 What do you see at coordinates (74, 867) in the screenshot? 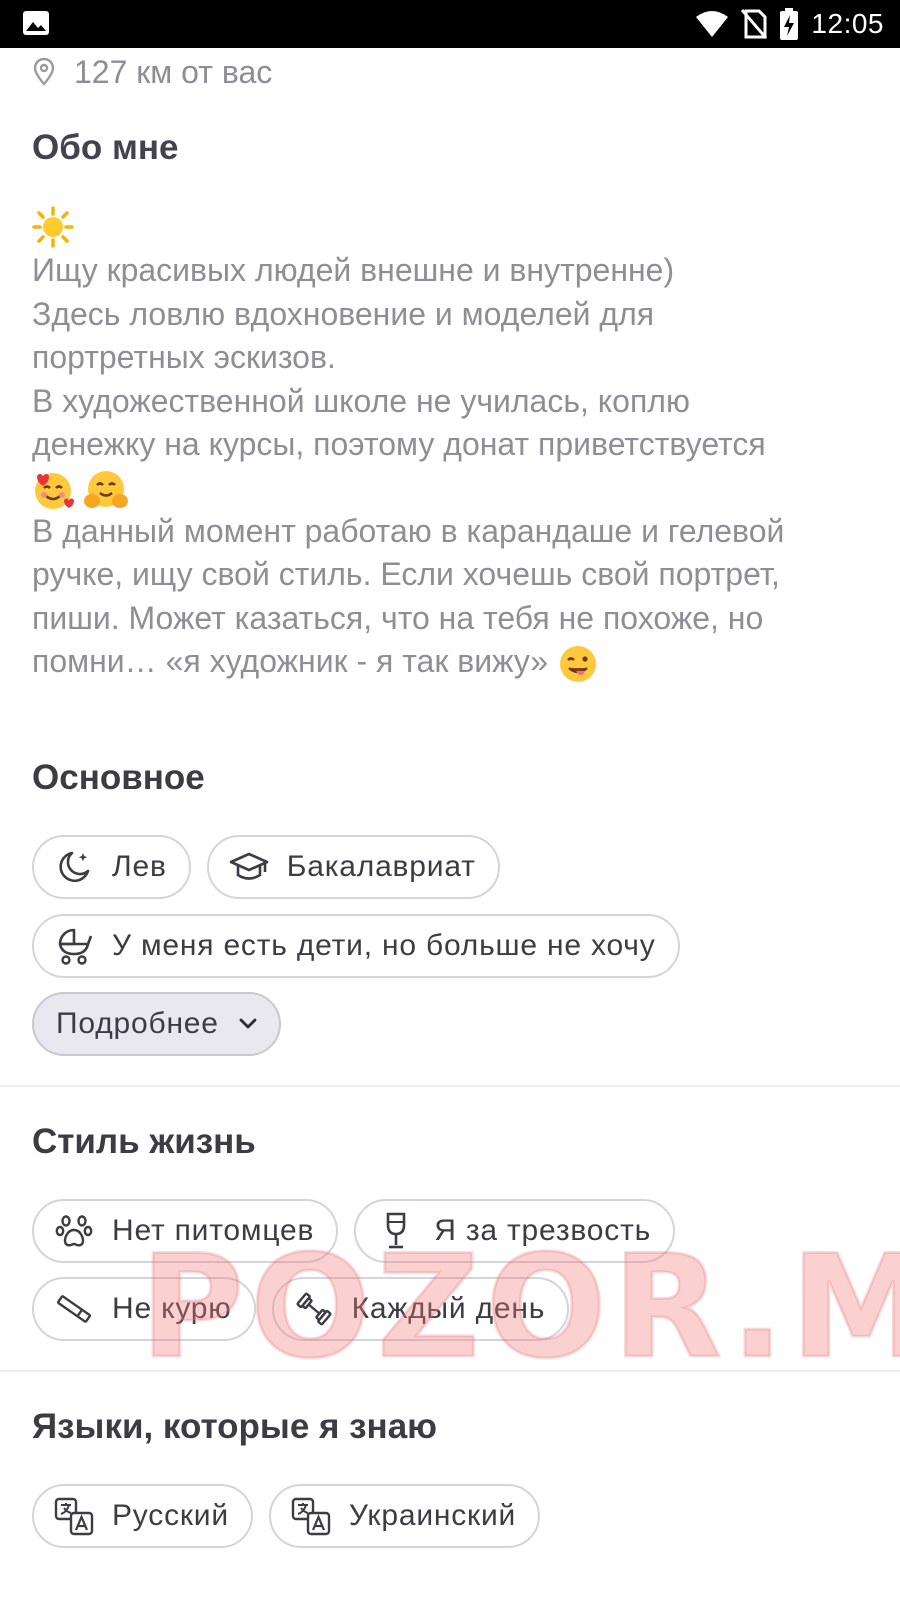
I see `moon-stars-icon` at bounding box center [74, 867].